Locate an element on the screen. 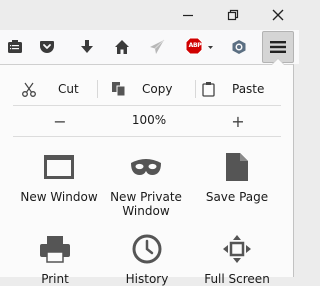 The width and height of the screenshot is (320, 286). zoom-out-icon: − is located at coordinates (60, 121).